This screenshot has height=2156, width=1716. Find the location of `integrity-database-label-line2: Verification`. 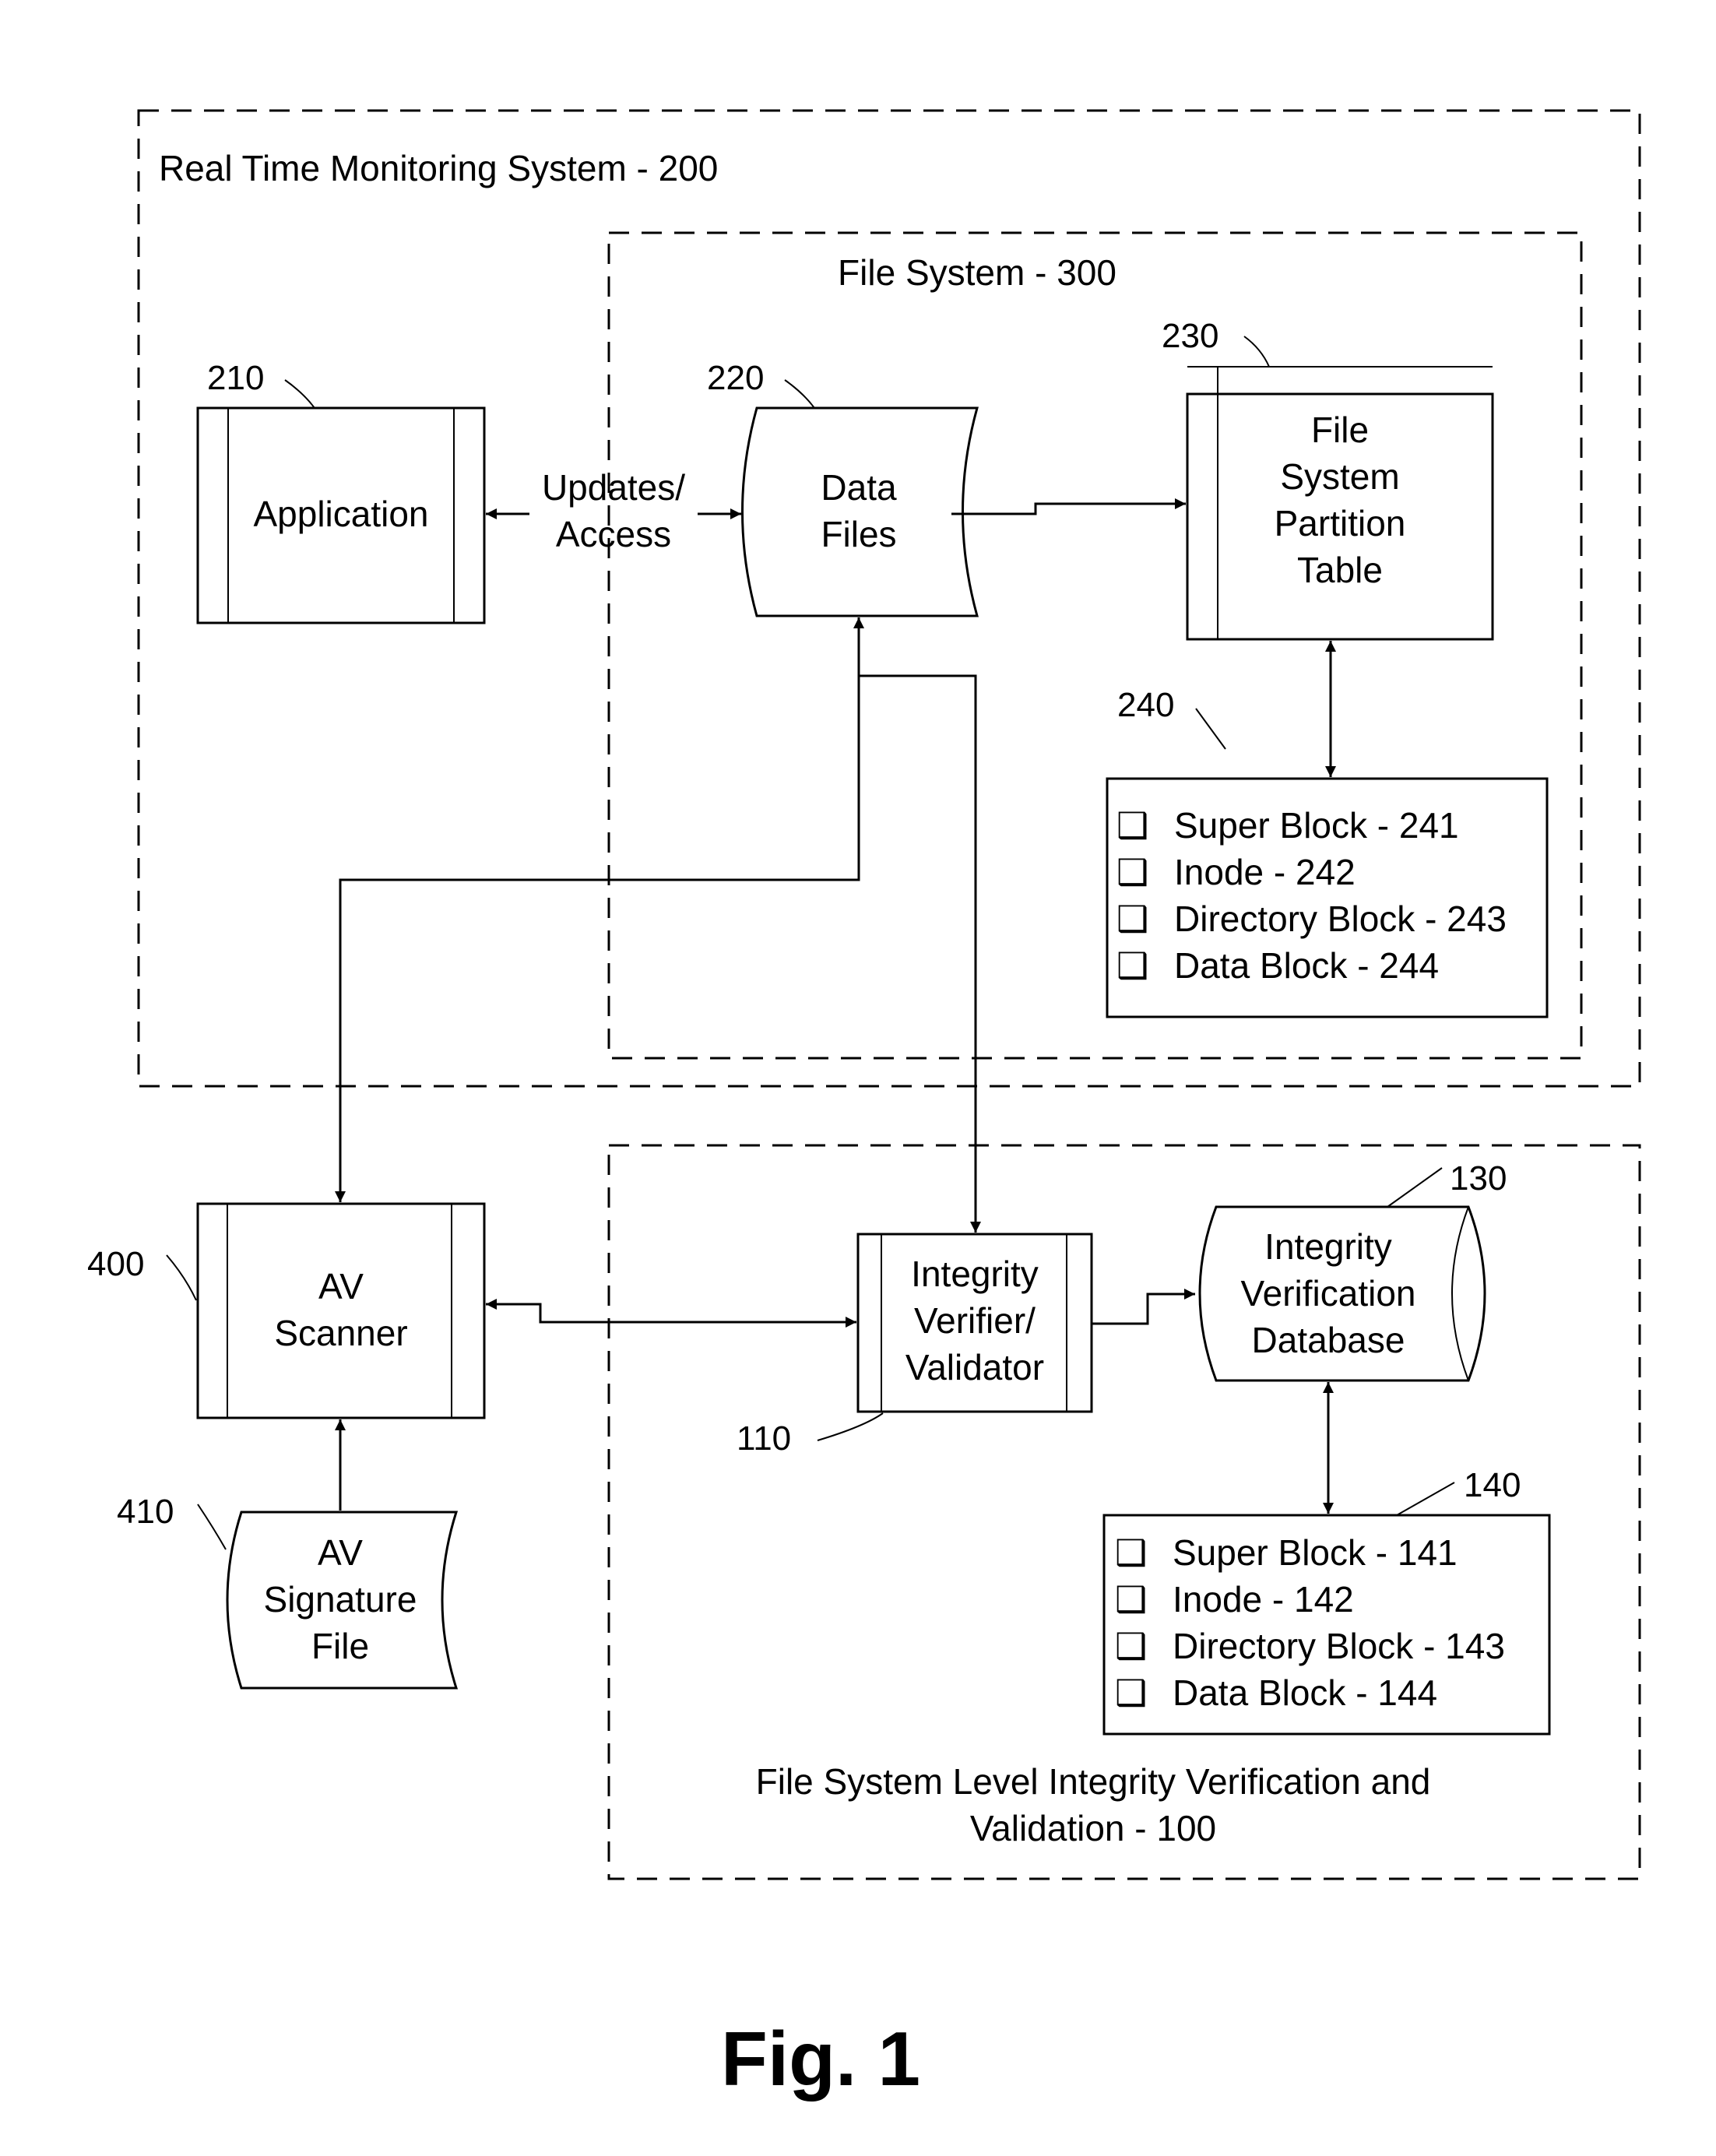

integrity-database-label-line2: Verification is located at coordinates (1327, 1293).